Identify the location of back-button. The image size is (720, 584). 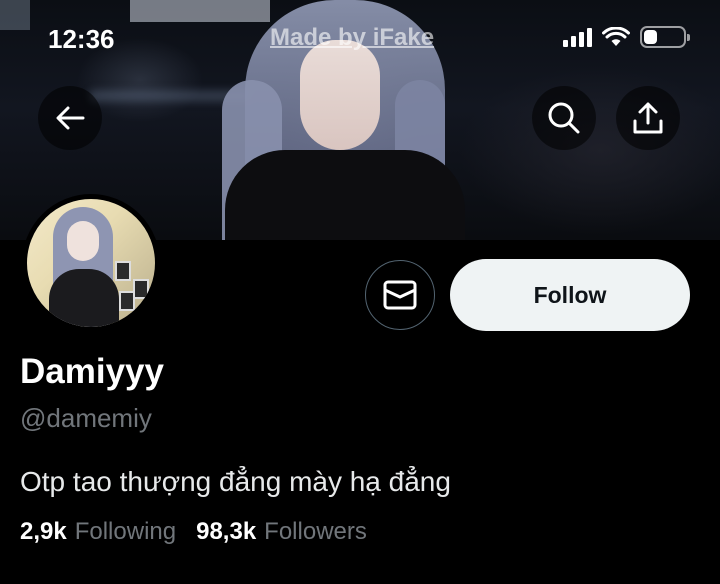
(70, 118).